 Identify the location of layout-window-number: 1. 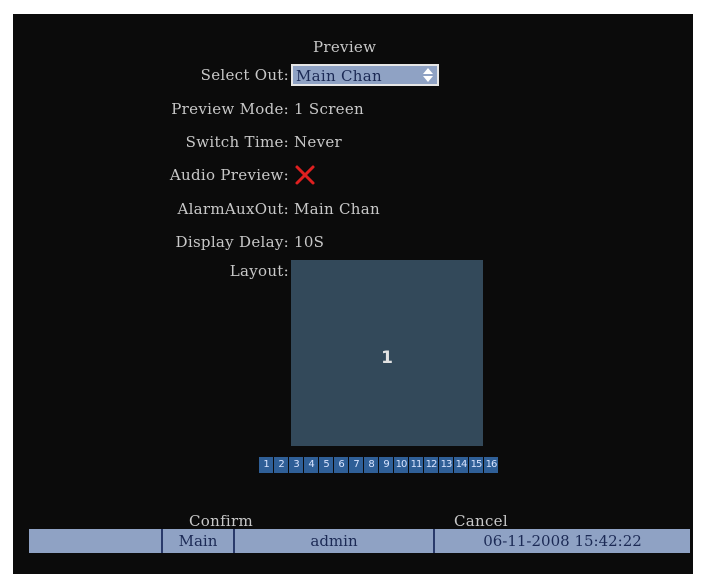
(387, 358).